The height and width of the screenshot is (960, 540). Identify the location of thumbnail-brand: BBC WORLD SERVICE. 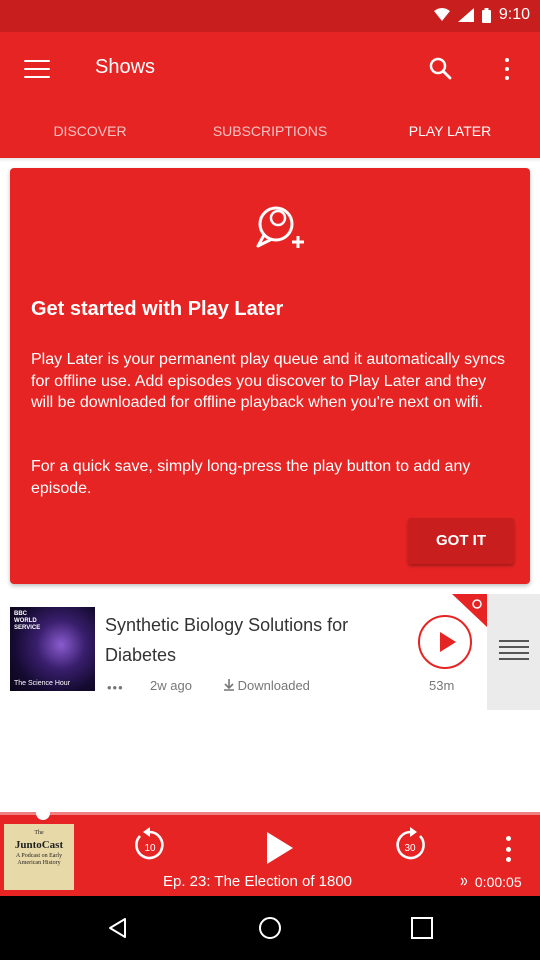
(27, 621).